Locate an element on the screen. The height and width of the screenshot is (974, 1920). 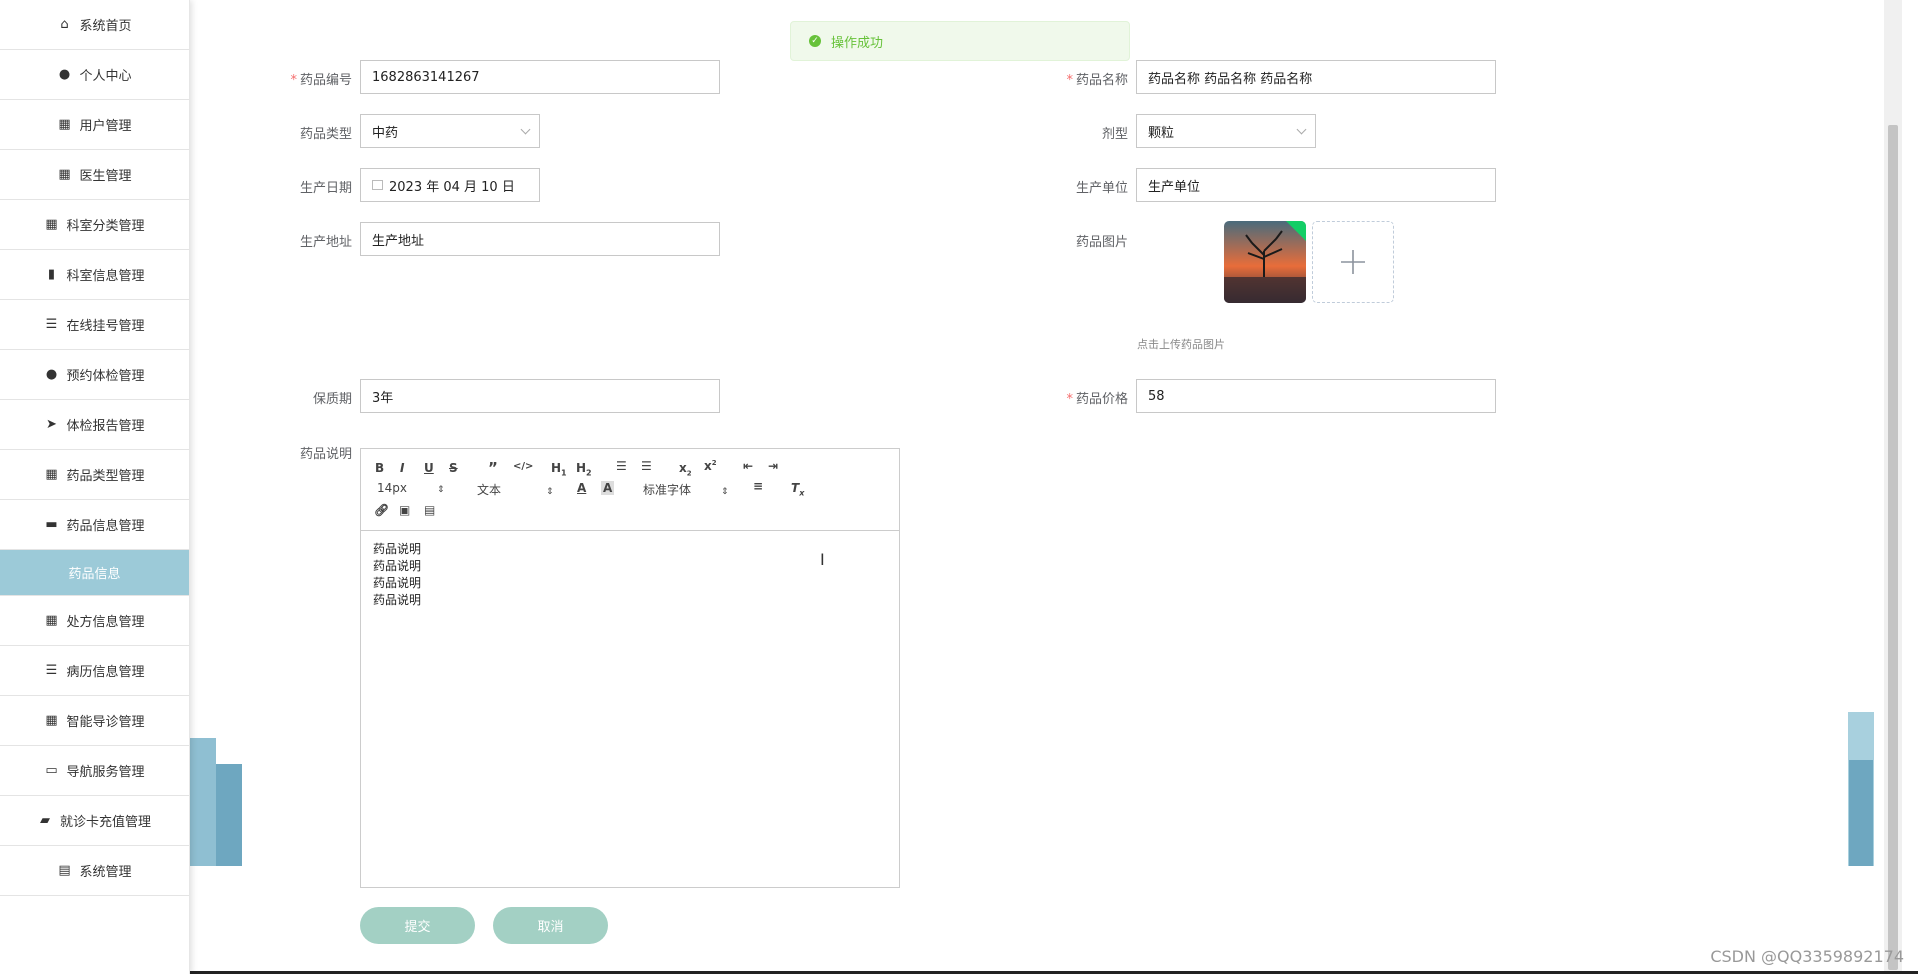
date-picker: 2023 年 04 月 10 日 is located at coordinates (450, 185).